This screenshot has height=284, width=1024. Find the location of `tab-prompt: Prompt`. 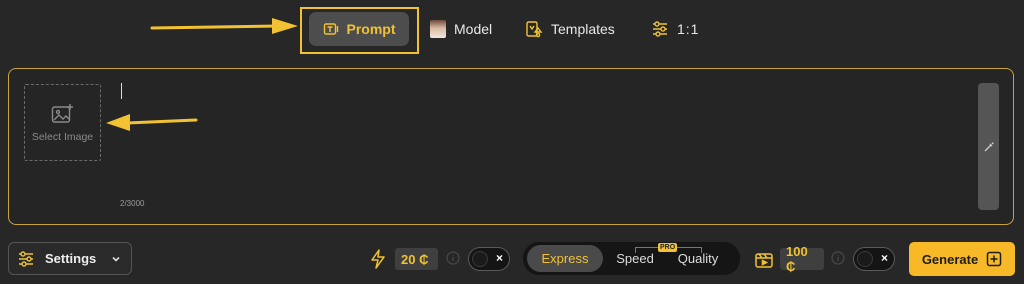

tab-prompt: Prompt is located at coordinates (359, 29).